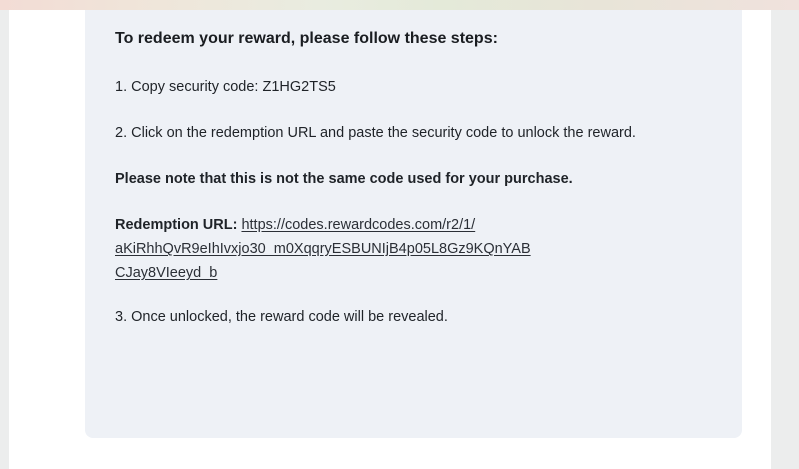 The height and width of the screenshot is (469, 799). What do you see at coordinates (785, 239) in the screenshot?
I see `right-gutter` at bounding box center [785, 239].